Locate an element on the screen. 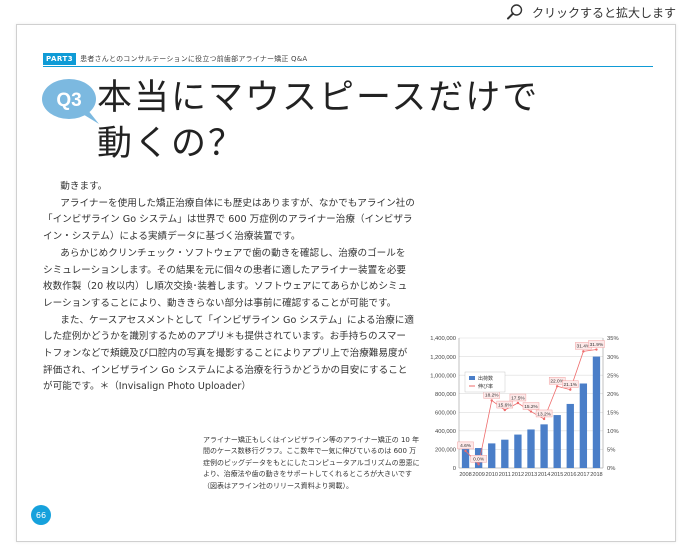 This screenshot has height=545, width=690. x-tick-label: 2016 is located at coordinates (570, 475).